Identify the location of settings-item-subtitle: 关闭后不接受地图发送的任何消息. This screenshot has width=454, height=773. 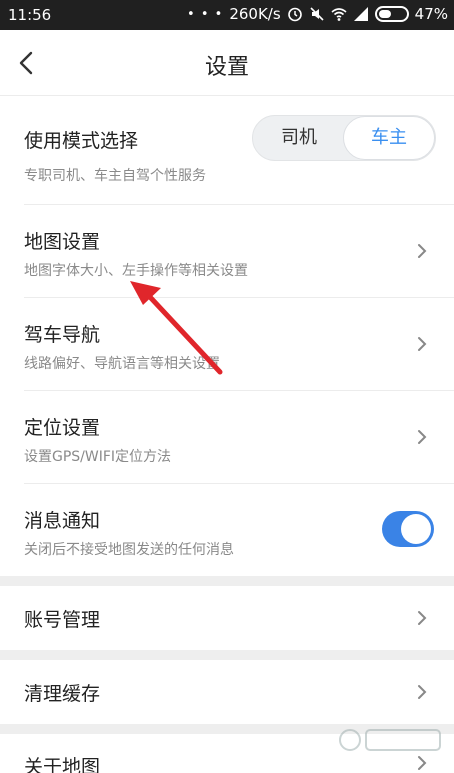
(129, 550).